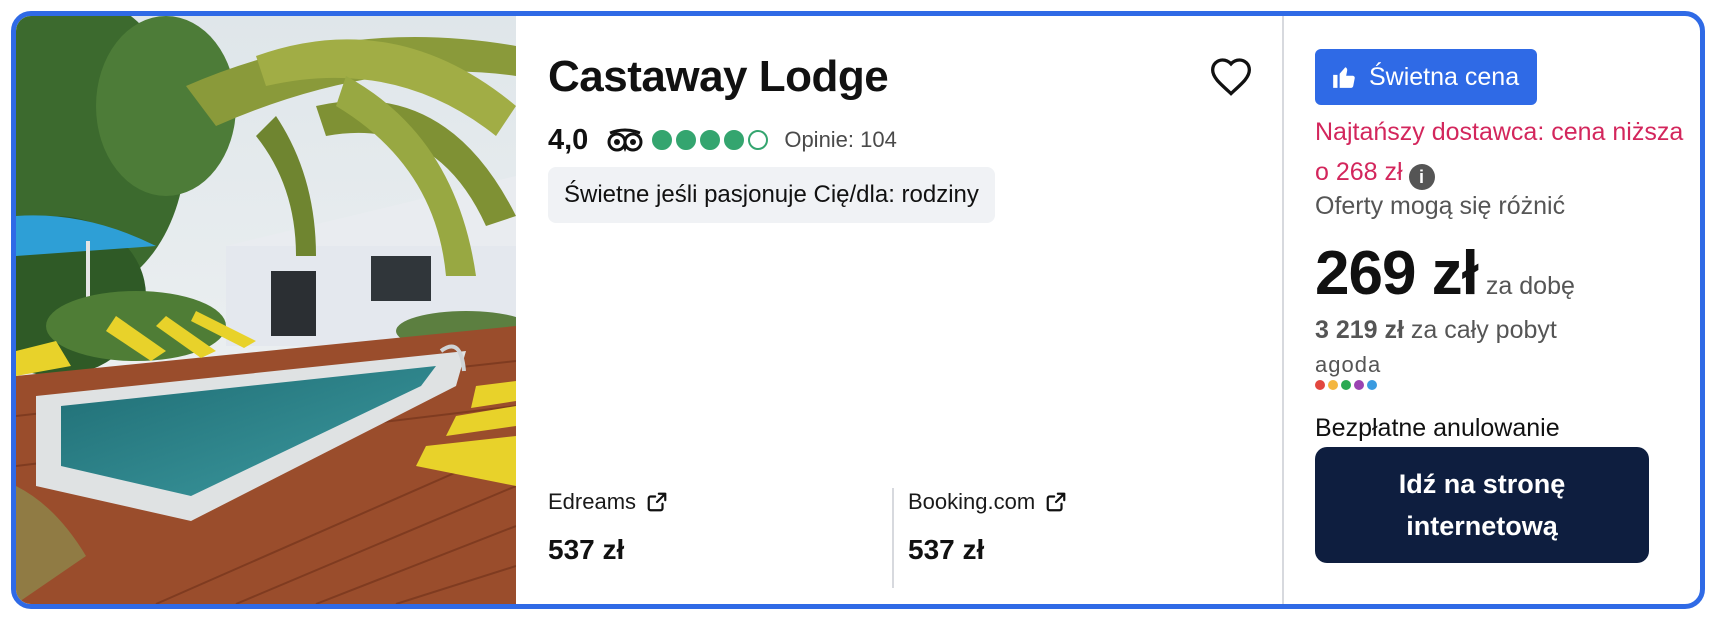  Describe the element at coordinates (718, 77) in the screenshot. I see `hotel-name: Castaway Lodge` at that location.